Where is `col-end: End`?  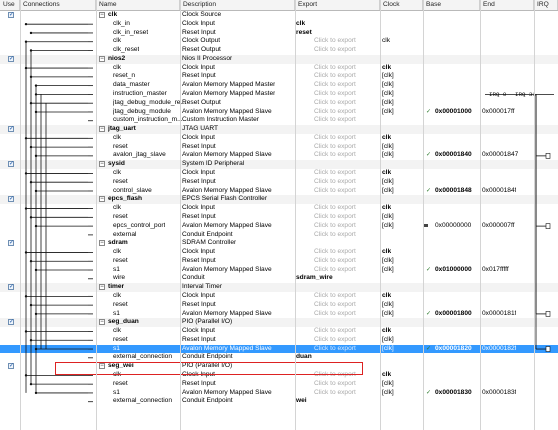
col-end: End is located at coordinates (507, 5).